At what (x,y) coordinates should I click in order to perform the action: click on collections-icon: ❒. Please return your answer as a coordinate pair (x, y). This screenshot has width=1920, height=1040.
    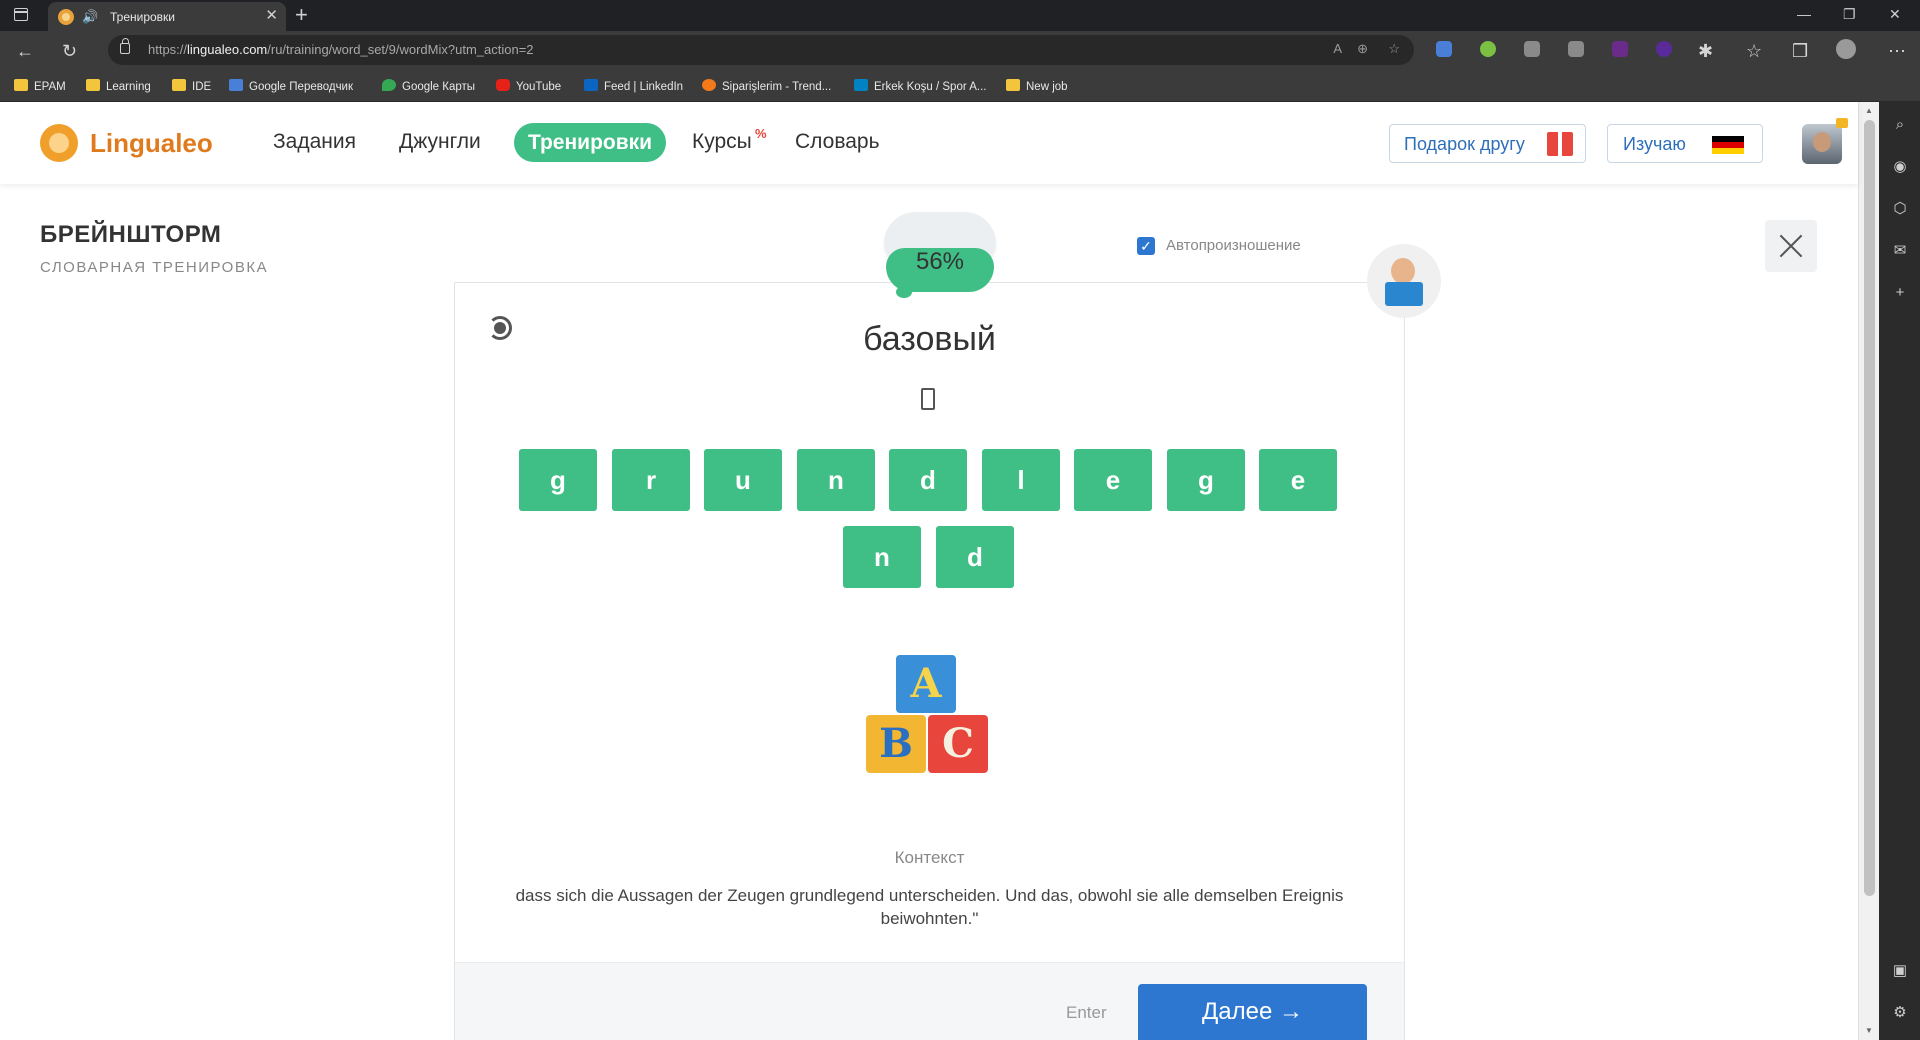
    Looking at the image, I should click on (1800, 51).